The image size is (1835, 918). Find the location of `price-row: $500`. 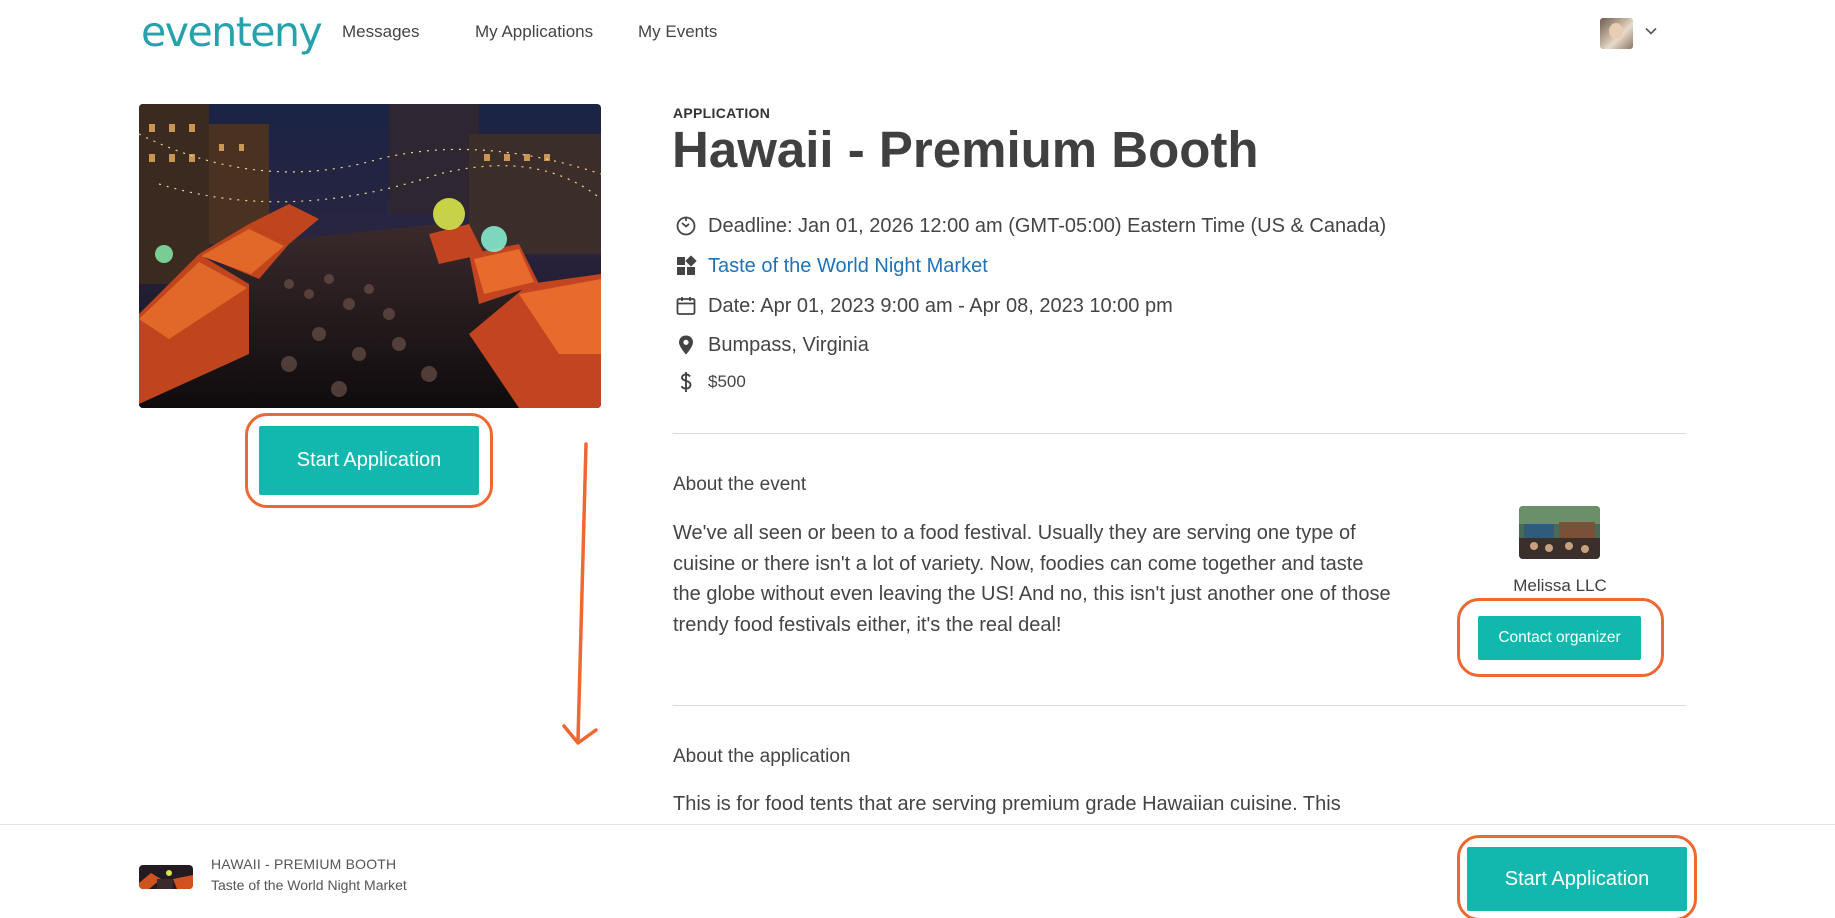

price-row: $500 is located at coordinates (709, 382).